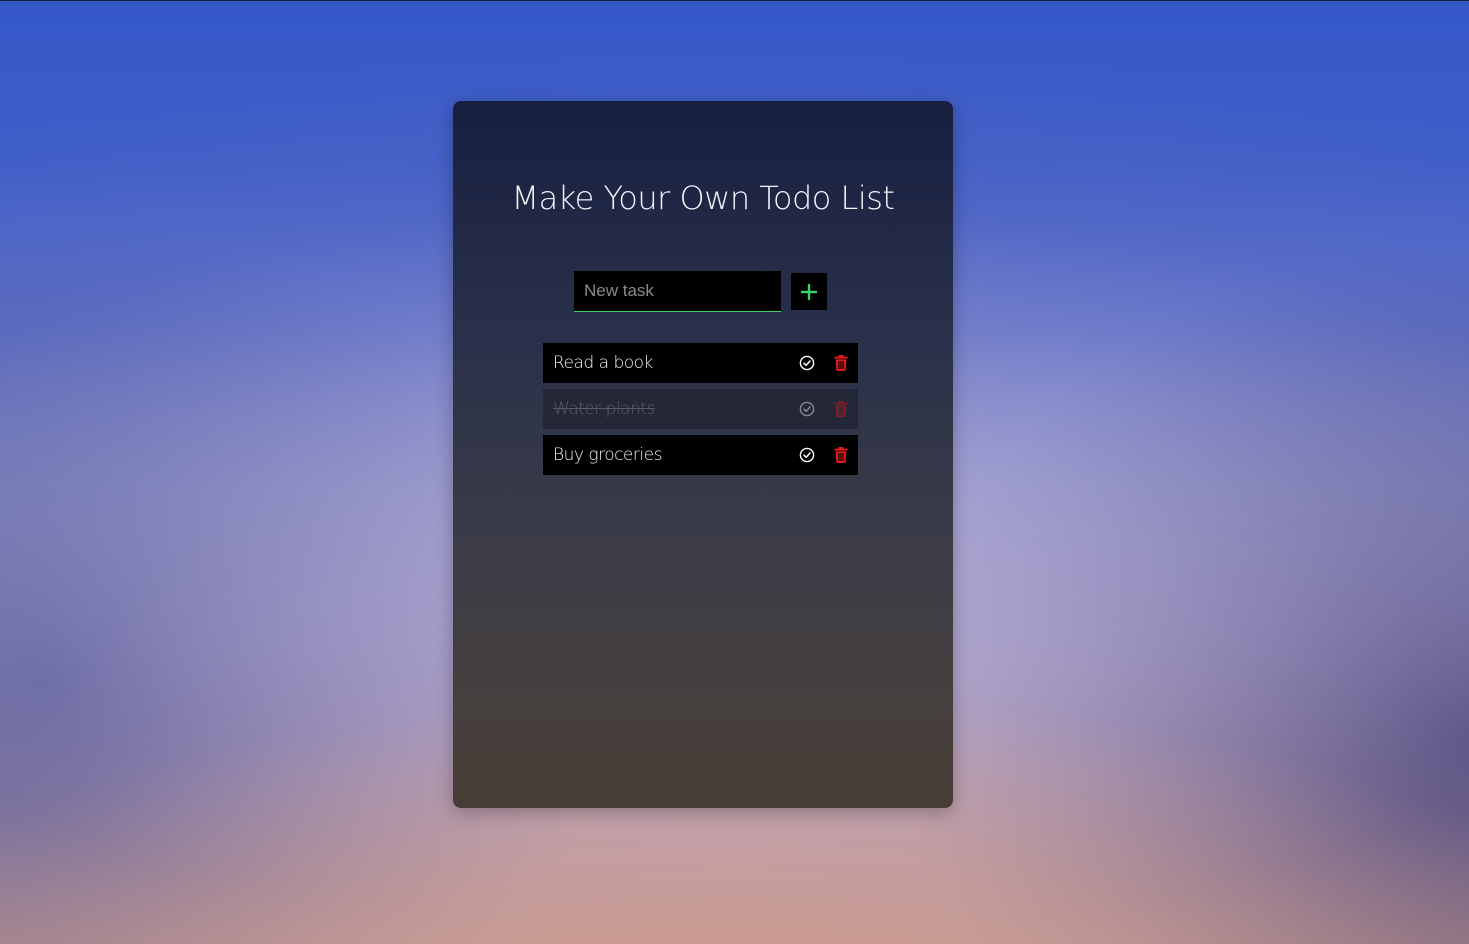  I want to click on todo-list: Read a book Water plants Buy groceries, so click(700, 412).